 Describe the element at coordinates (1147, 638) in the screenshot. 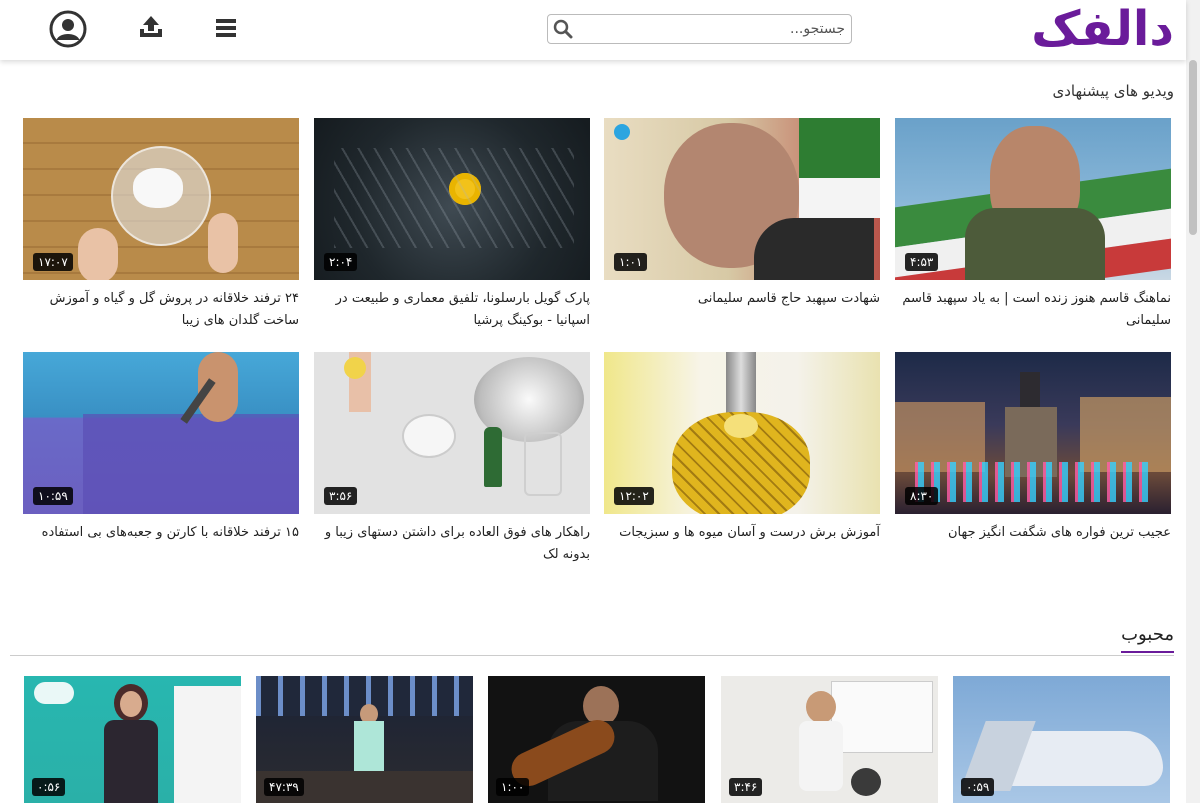

I see `popular-section-title: محبوب` at that location.